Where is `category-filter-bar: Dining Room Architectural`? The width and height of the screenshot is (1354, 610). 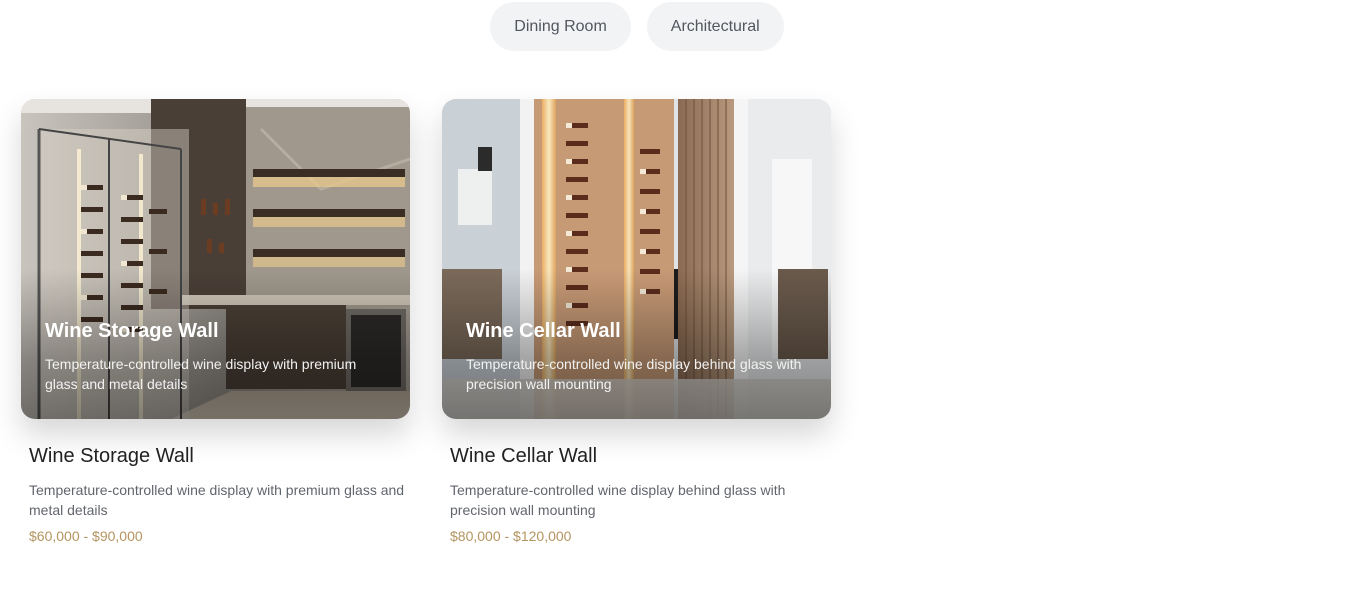
category-filter-bar: Dining Room Architectural is located at coordinates (637, 26).